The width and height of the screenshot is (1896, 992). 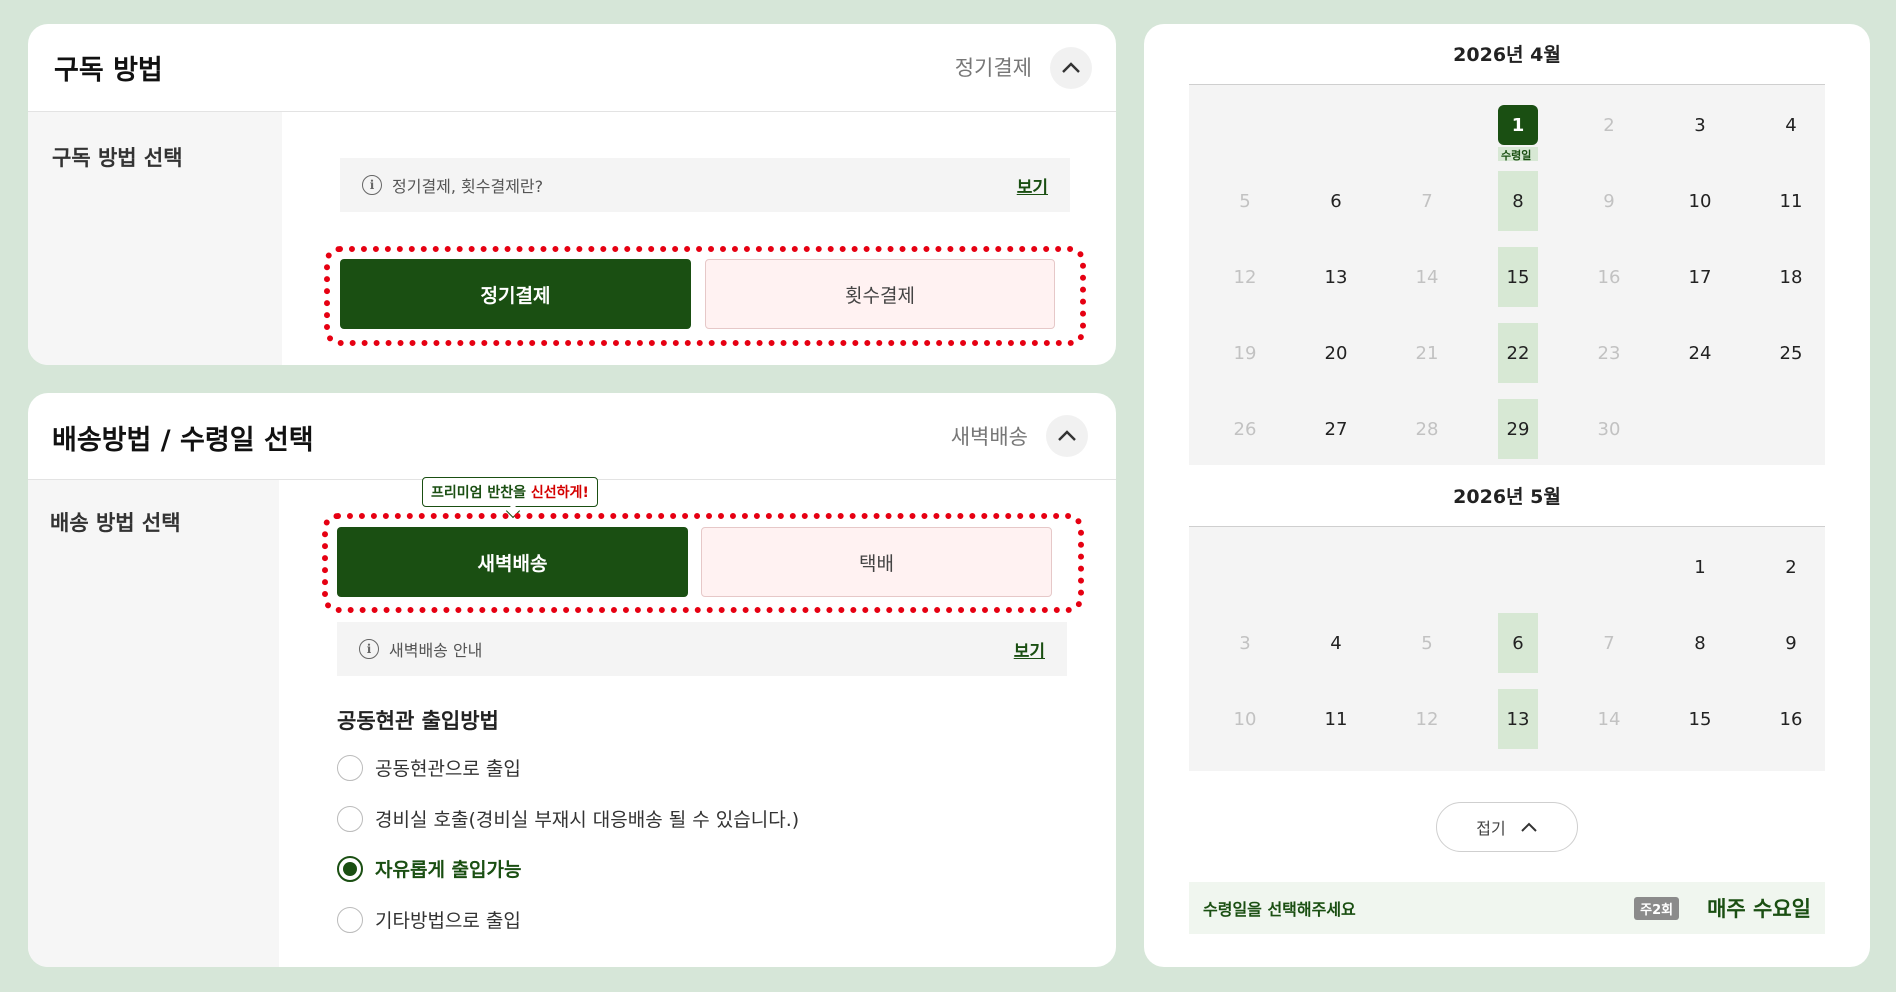 What do you see at coordinates (1609, 201) in the screenshot?
I see `calendar-day-april-9: 9` at bounding box center [1609, 201].